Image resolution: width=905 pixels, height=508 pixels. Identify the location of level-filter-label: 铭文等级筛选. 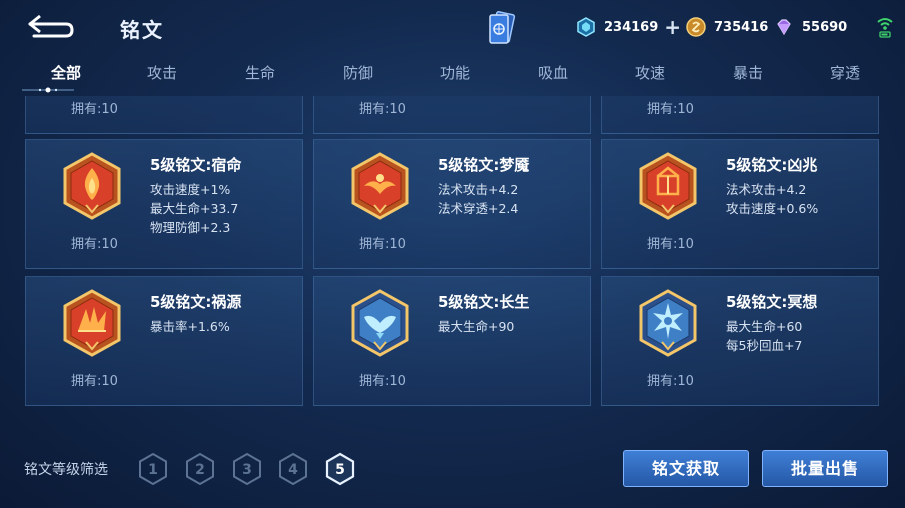
(66, 470).